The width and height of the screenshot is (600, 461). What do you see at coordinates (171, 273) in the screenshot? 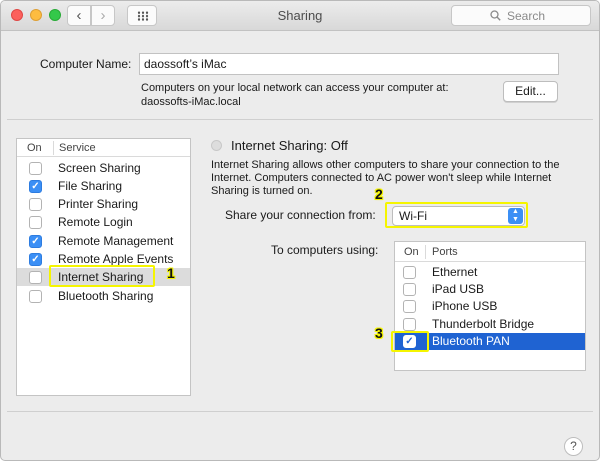
I see `step-badge-1: 1` at bounding box center [171, 273].